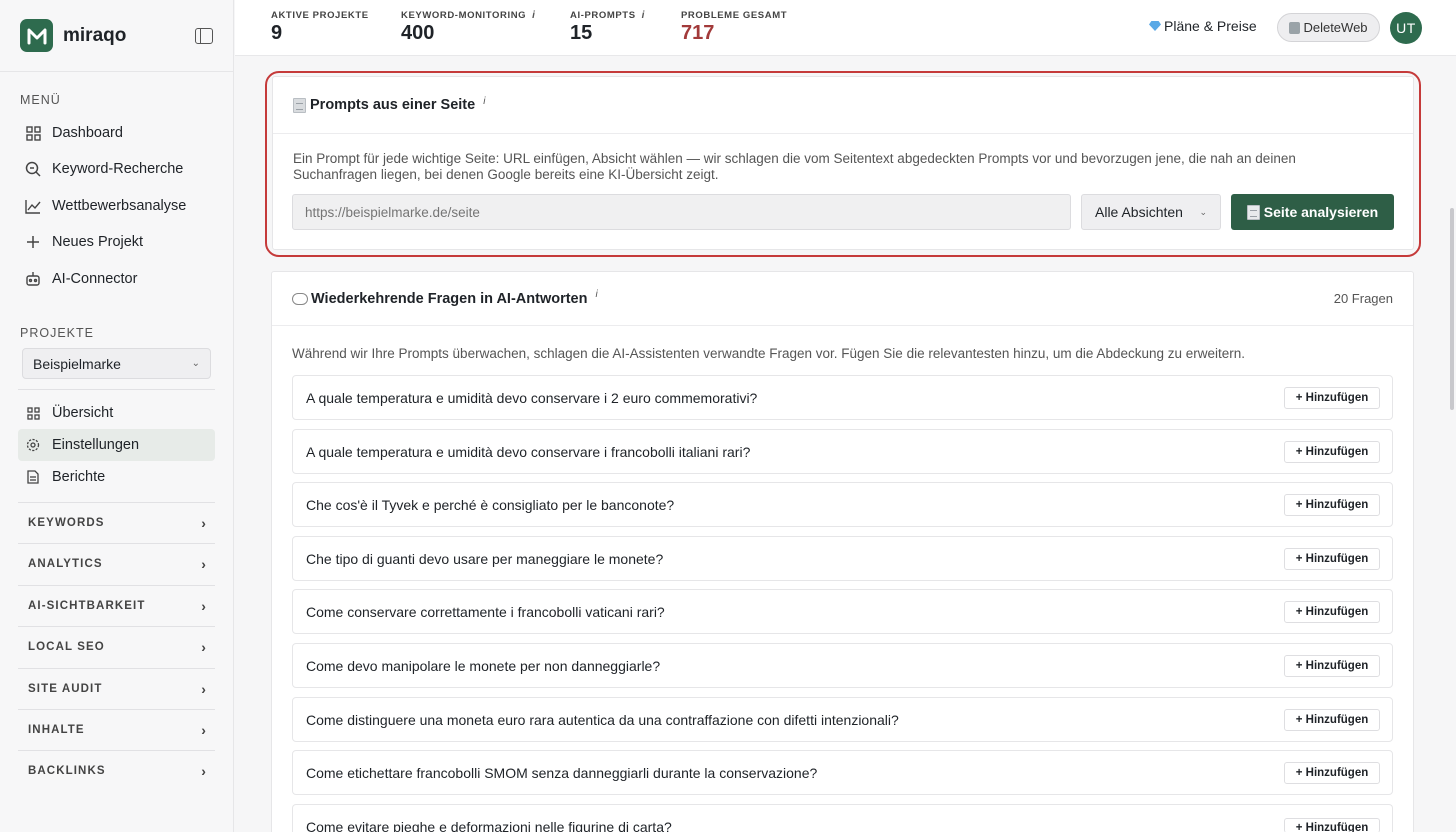  I want to click on nav-item-neues-projekt: Neues Projekt, so click(116, 242).